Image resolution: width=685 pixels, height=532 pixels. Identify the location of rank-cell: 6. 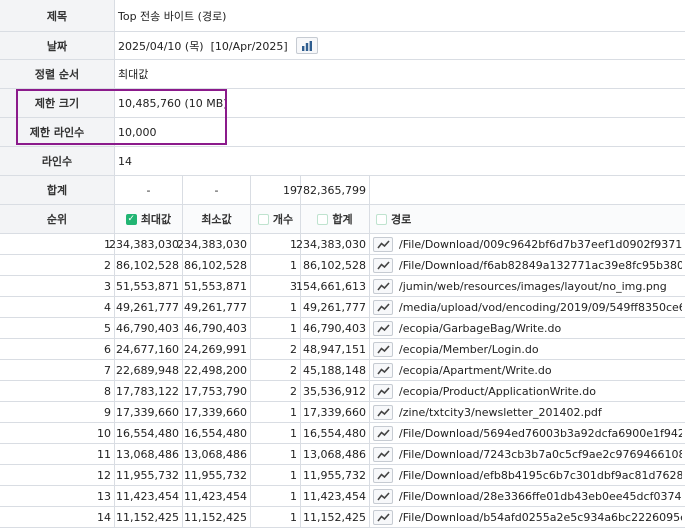
(57, 349).